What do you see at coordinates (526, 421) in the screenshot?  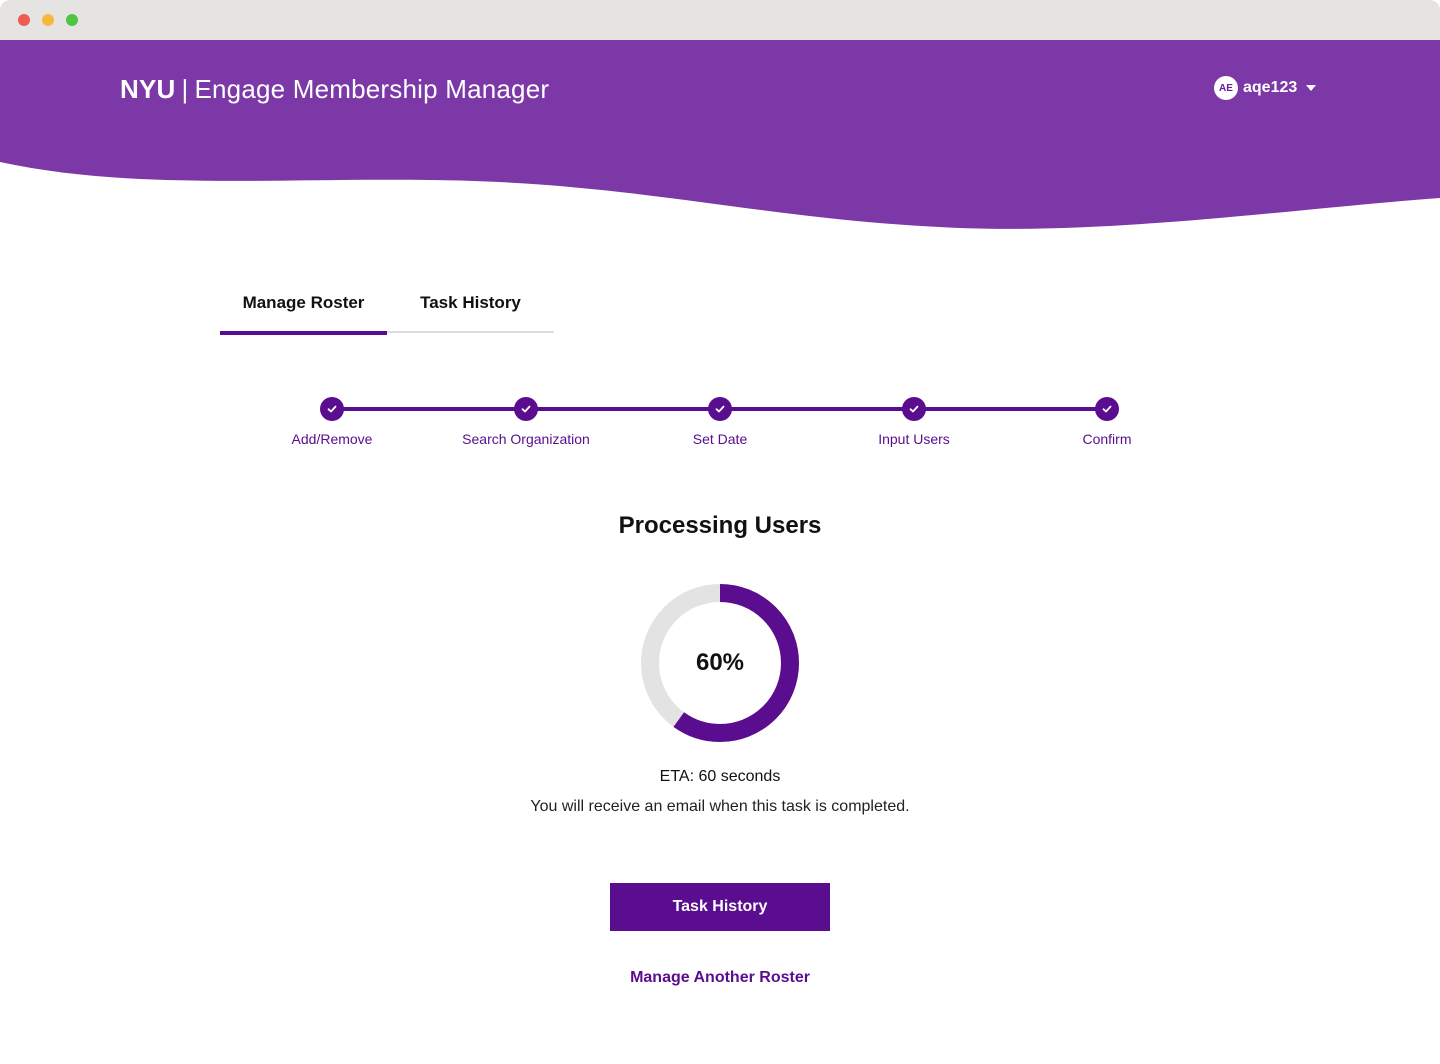 I see `step-search-organization: Search Organization` at bounding box center [526, 421].